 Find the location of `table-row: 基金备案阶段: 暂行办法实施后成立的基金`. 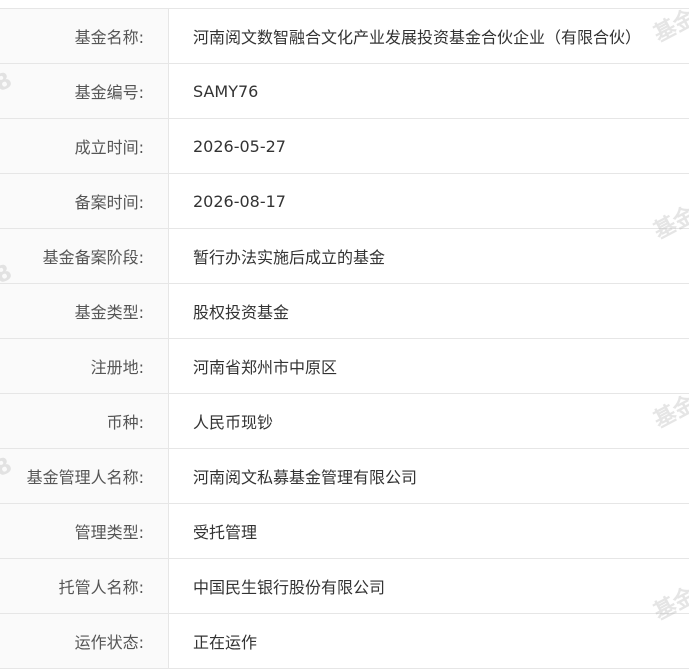

table-row: 基金备案阶段: 暂行办法实施后成立的基金 is located at coordinates (344, 256).